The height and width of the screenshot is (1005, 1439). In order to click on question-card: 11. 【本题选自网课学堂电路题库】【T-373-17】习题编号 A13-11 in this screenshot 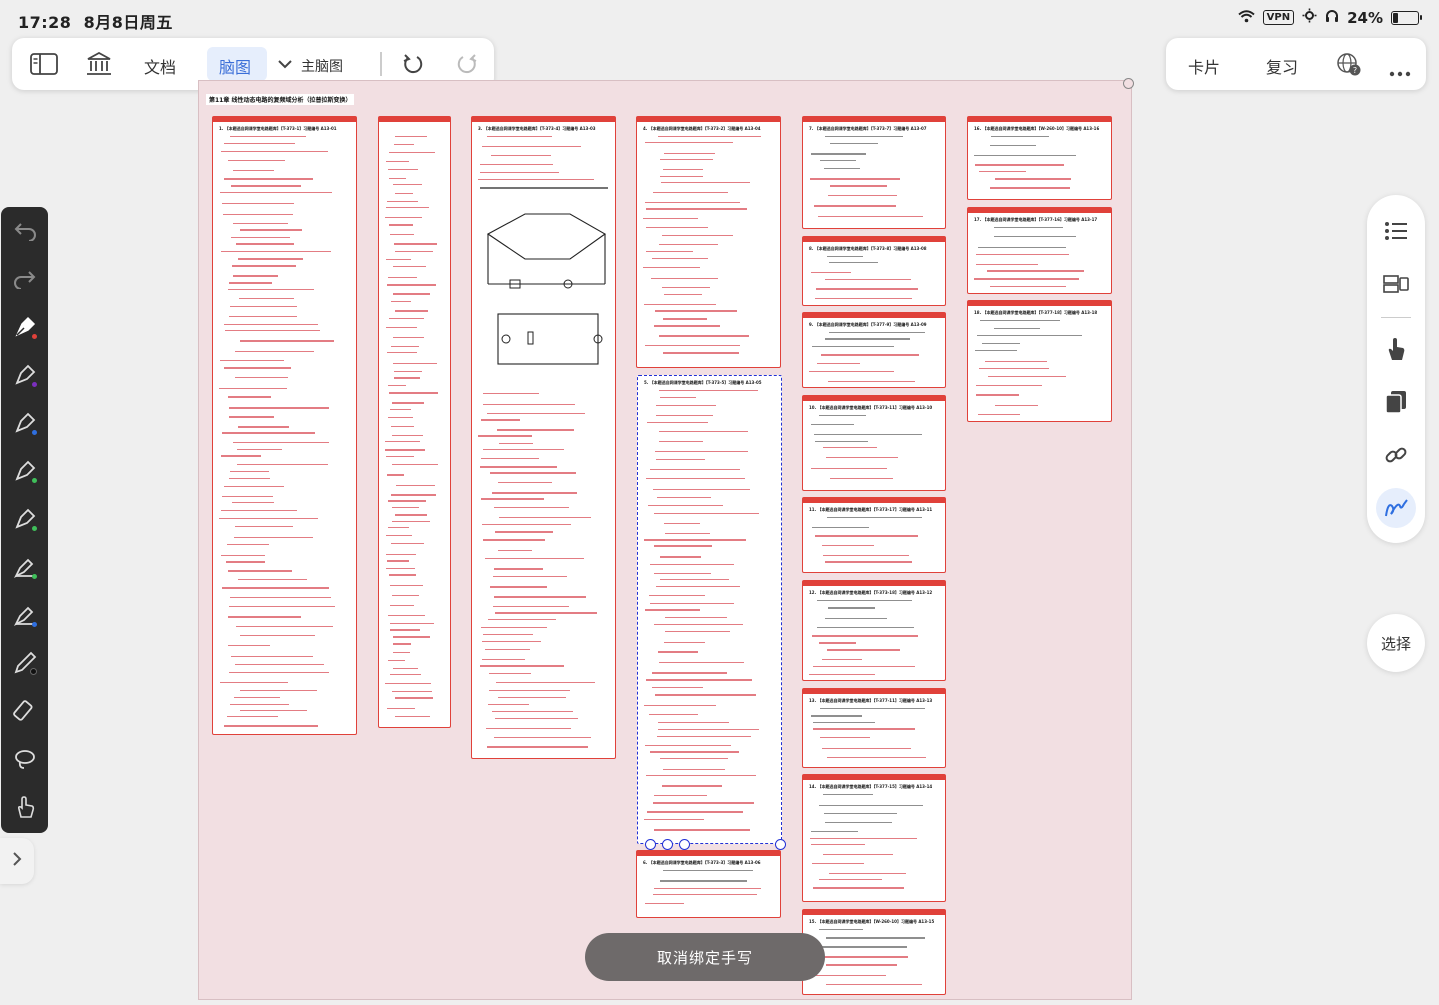, I will do `click(874, 535)`.